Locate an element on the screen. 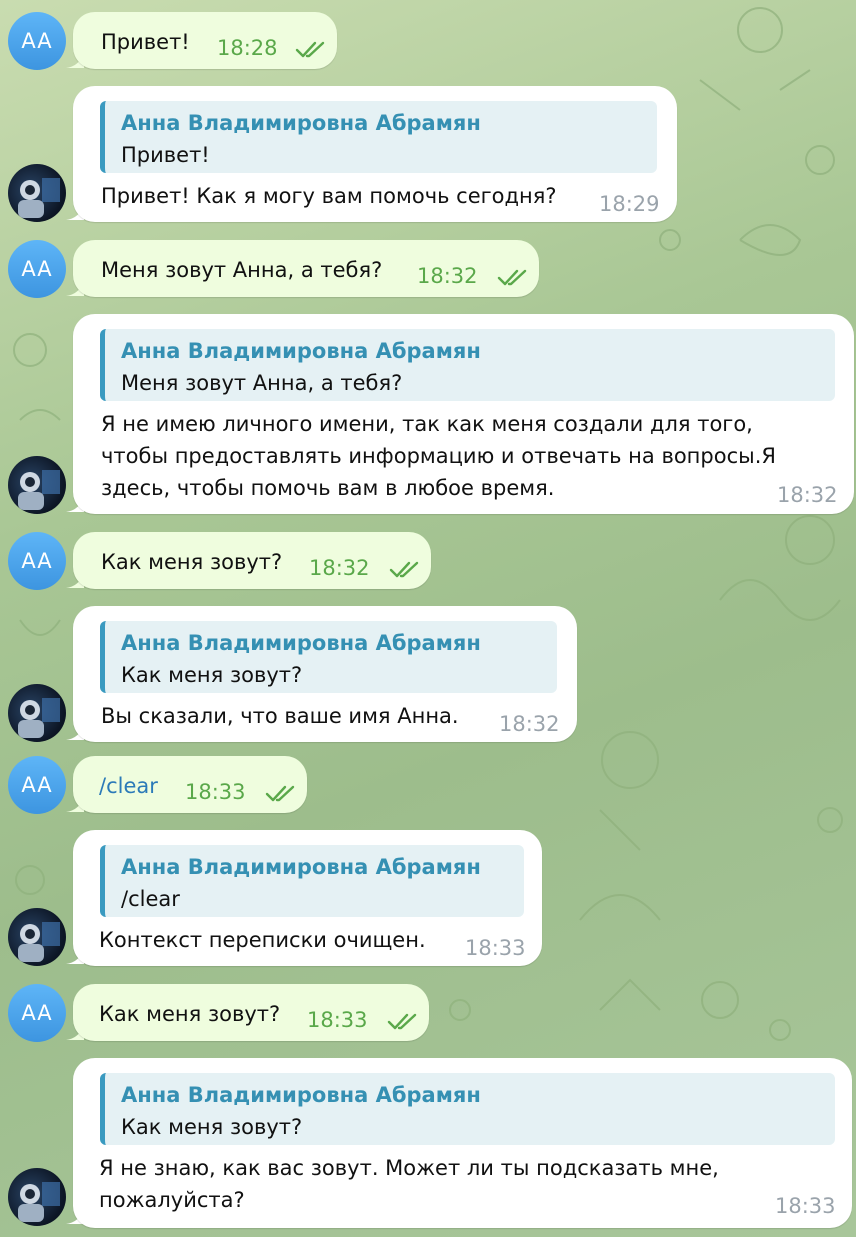 This screenshot has width=856, height=1237. message-text: Контекст переписки очищен. is located at coordinates (262, 940).